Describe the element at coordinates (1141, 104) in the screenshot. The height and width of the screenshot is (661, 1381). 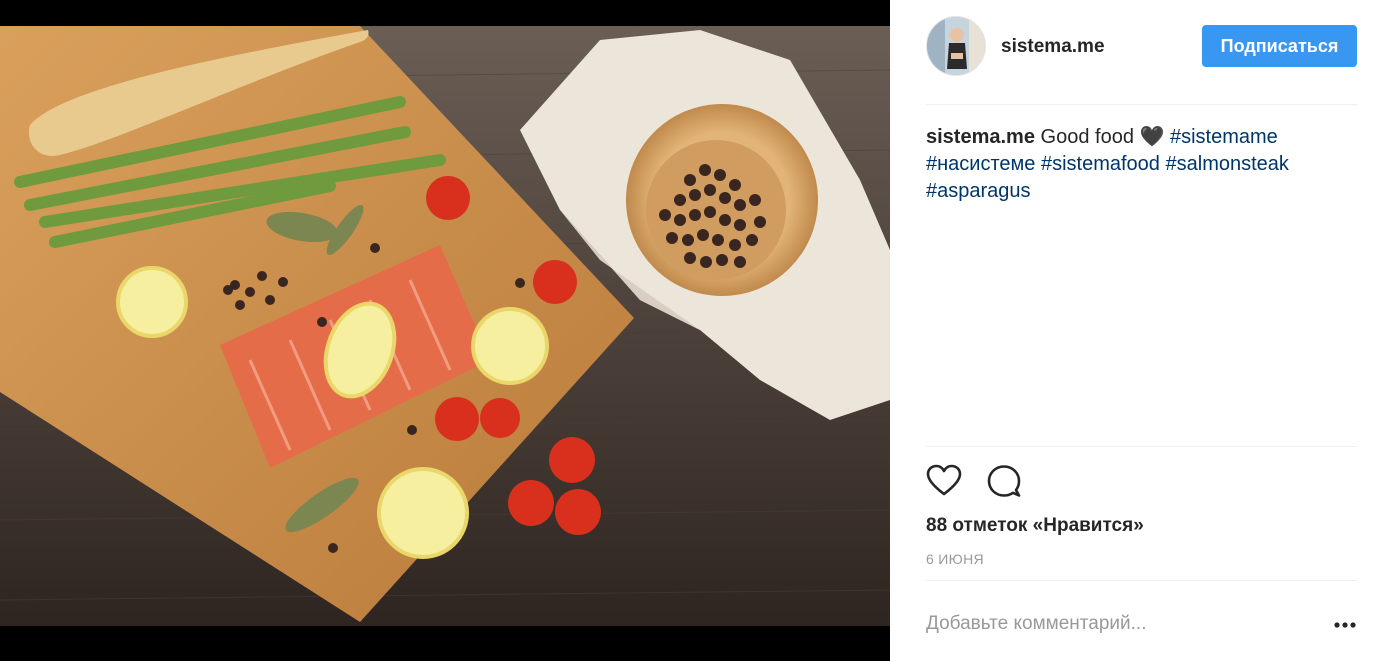
I see `header-divider` at that location.